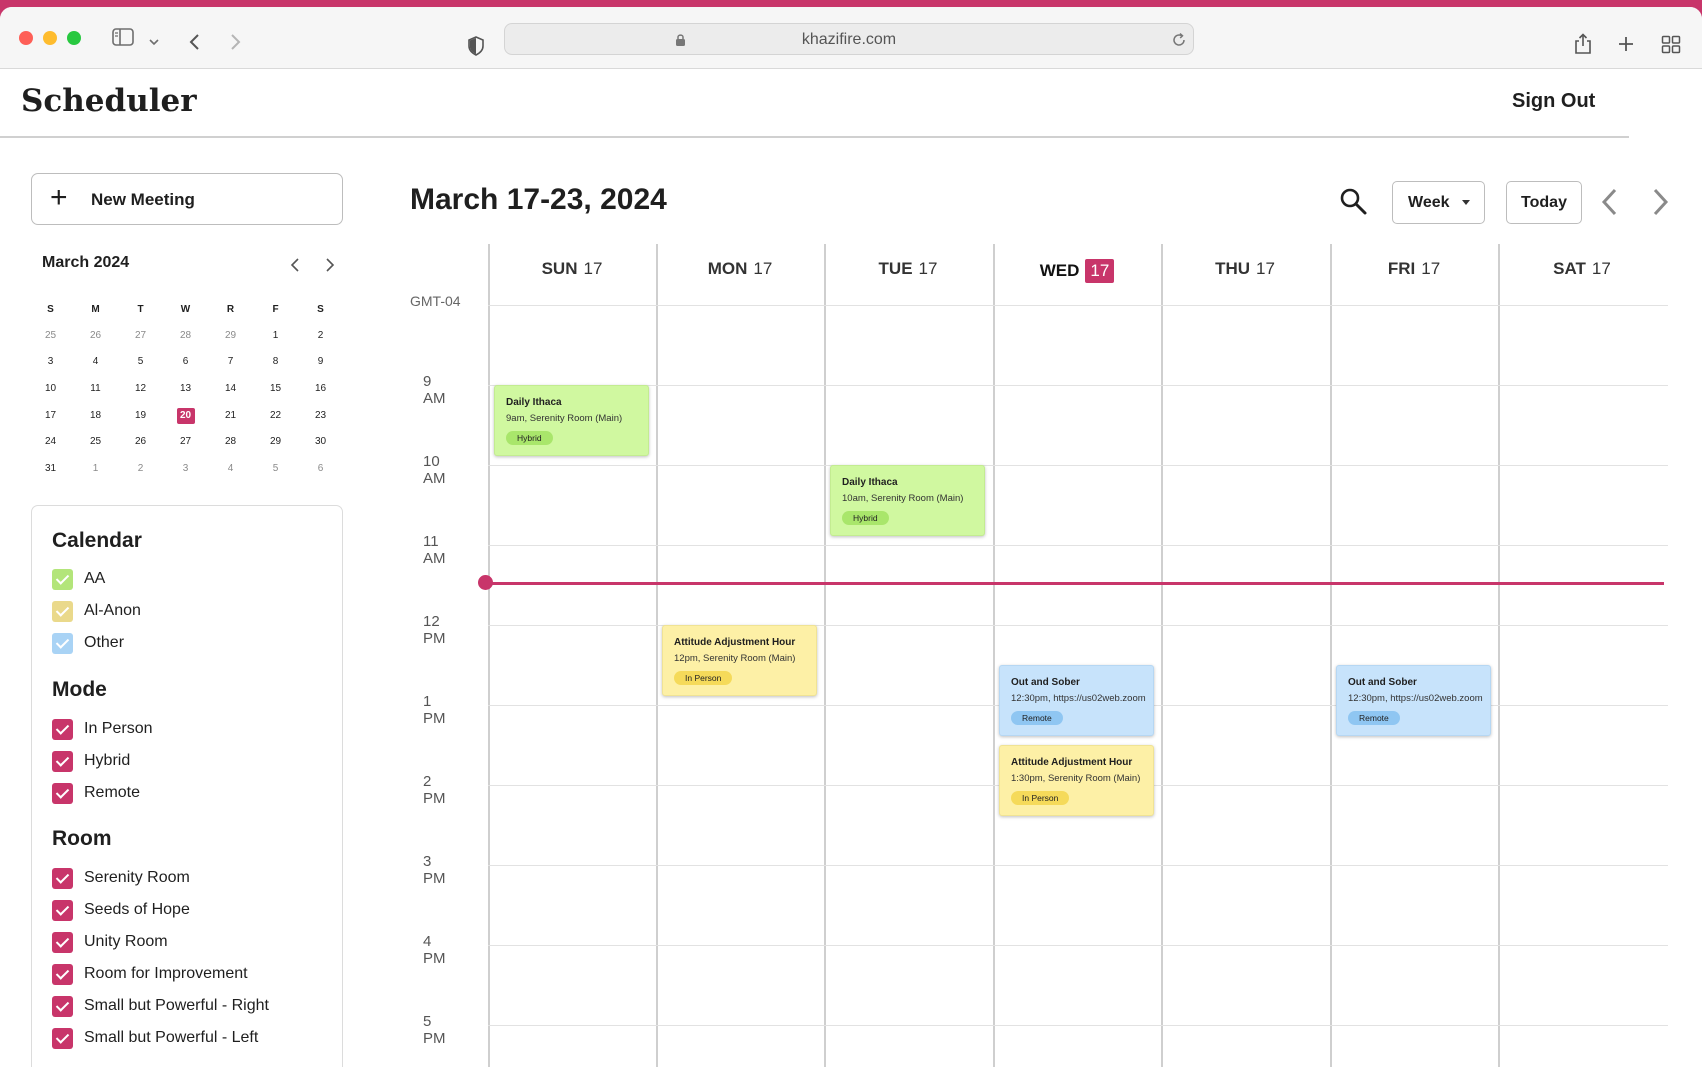 The width and height of the screenshot is (1702, 1067). What do you see at coordinates (185, 415) in the screenshot?
I see `mini-calendar-today: 20` at bounding box center [185, 415].